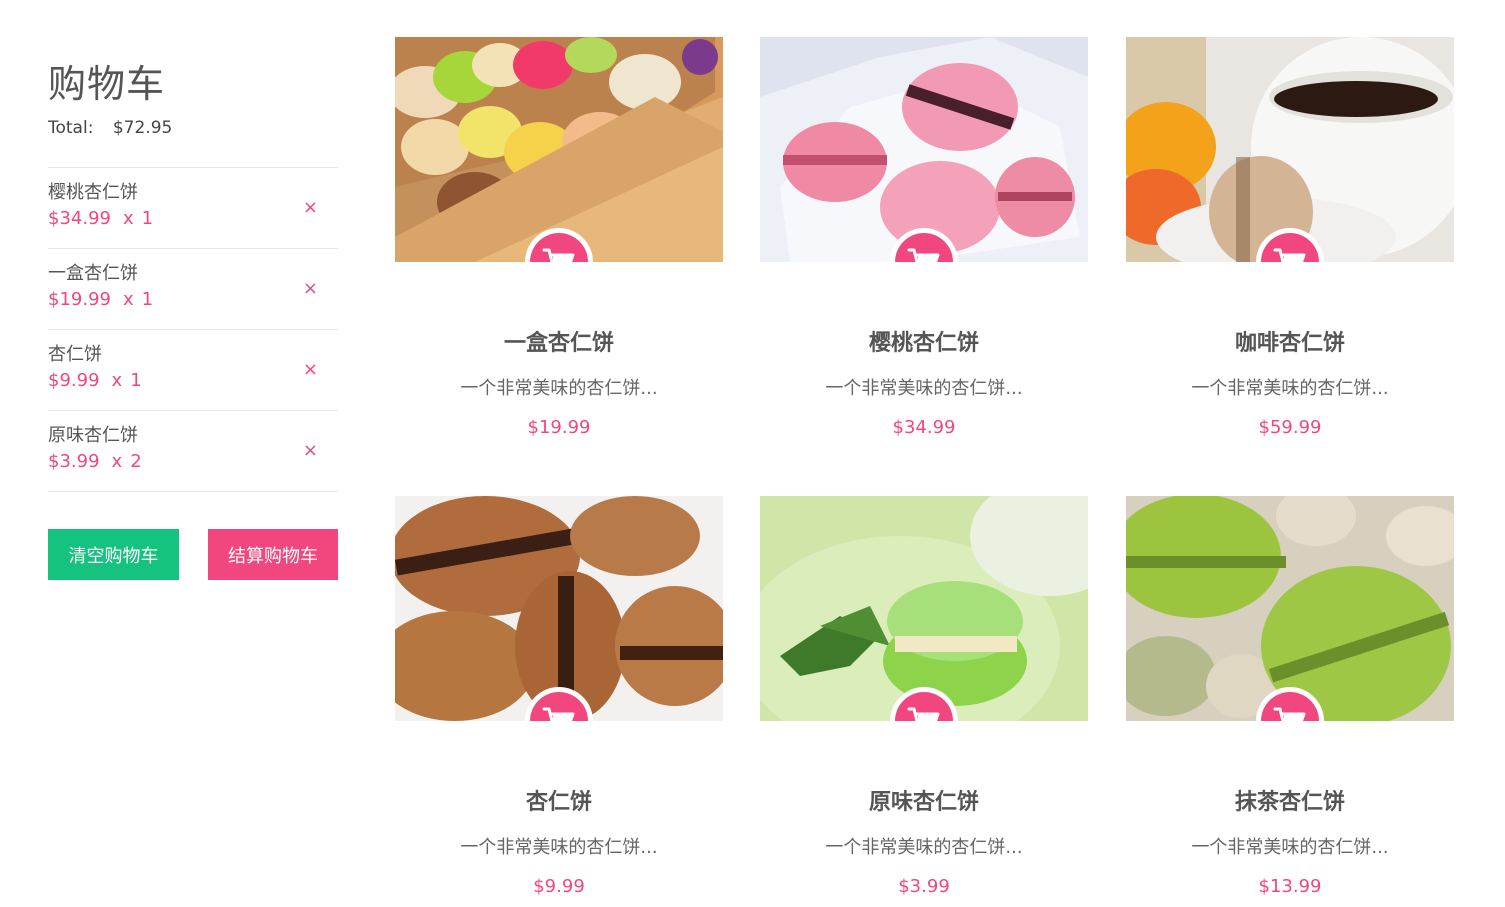  What do you see at coordinates (93, 435) in the screenshot?
I see `cart-item-name: 原味杏仁饼` at bounding box center [93, 435].